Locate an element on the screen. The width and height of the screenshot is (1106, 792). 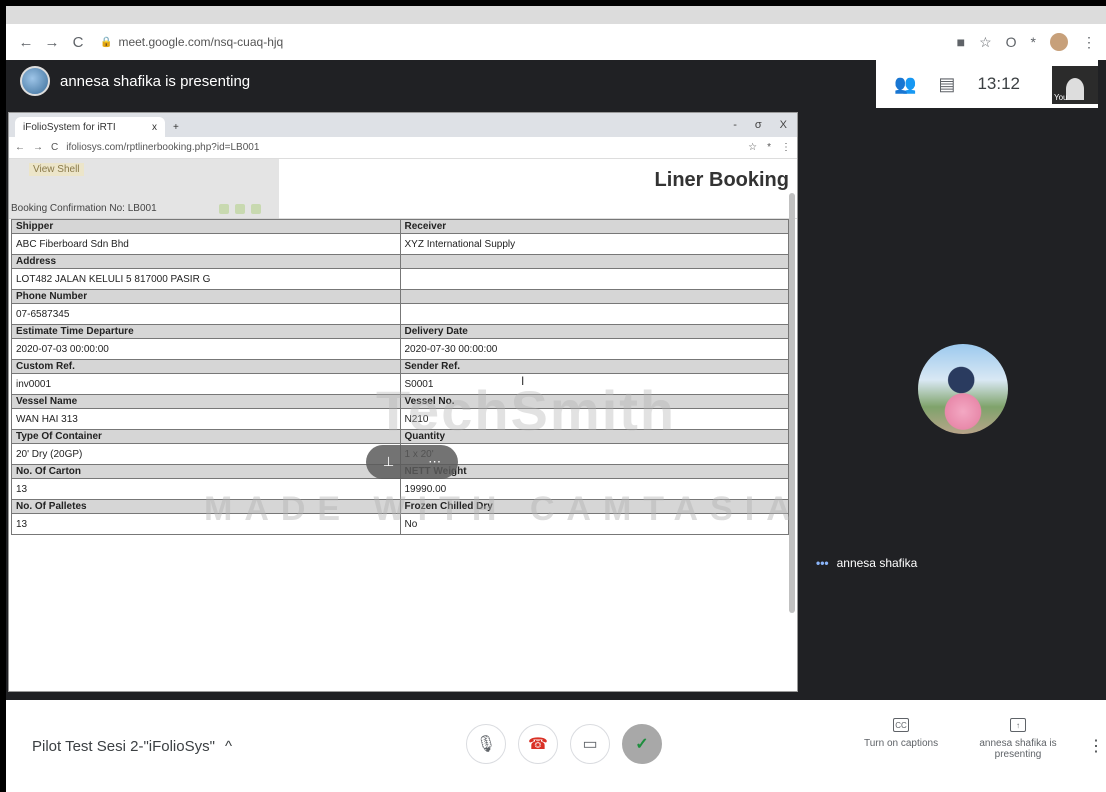
form-label-row: Phone Number is located at coordinates (400, 296).